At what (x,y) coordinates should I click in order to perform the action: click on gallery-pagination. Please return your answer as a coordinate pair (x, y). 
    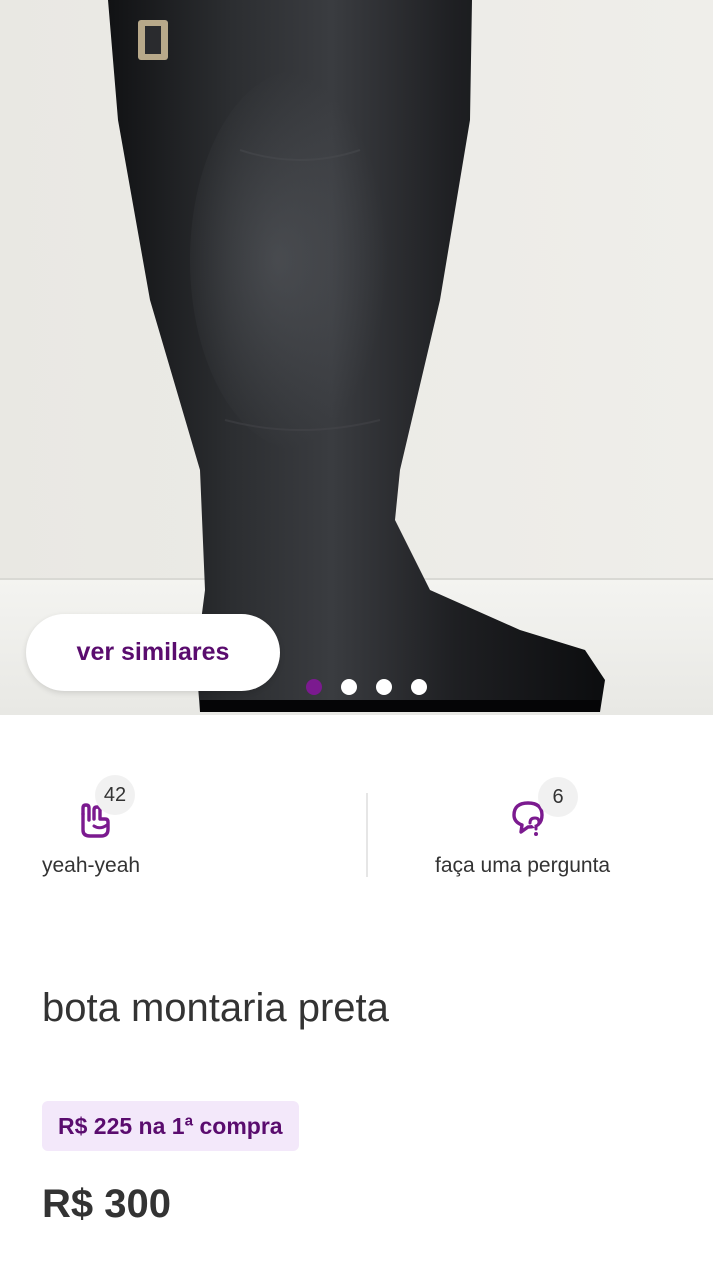
    Looking at the image, I should click on (366, 687).